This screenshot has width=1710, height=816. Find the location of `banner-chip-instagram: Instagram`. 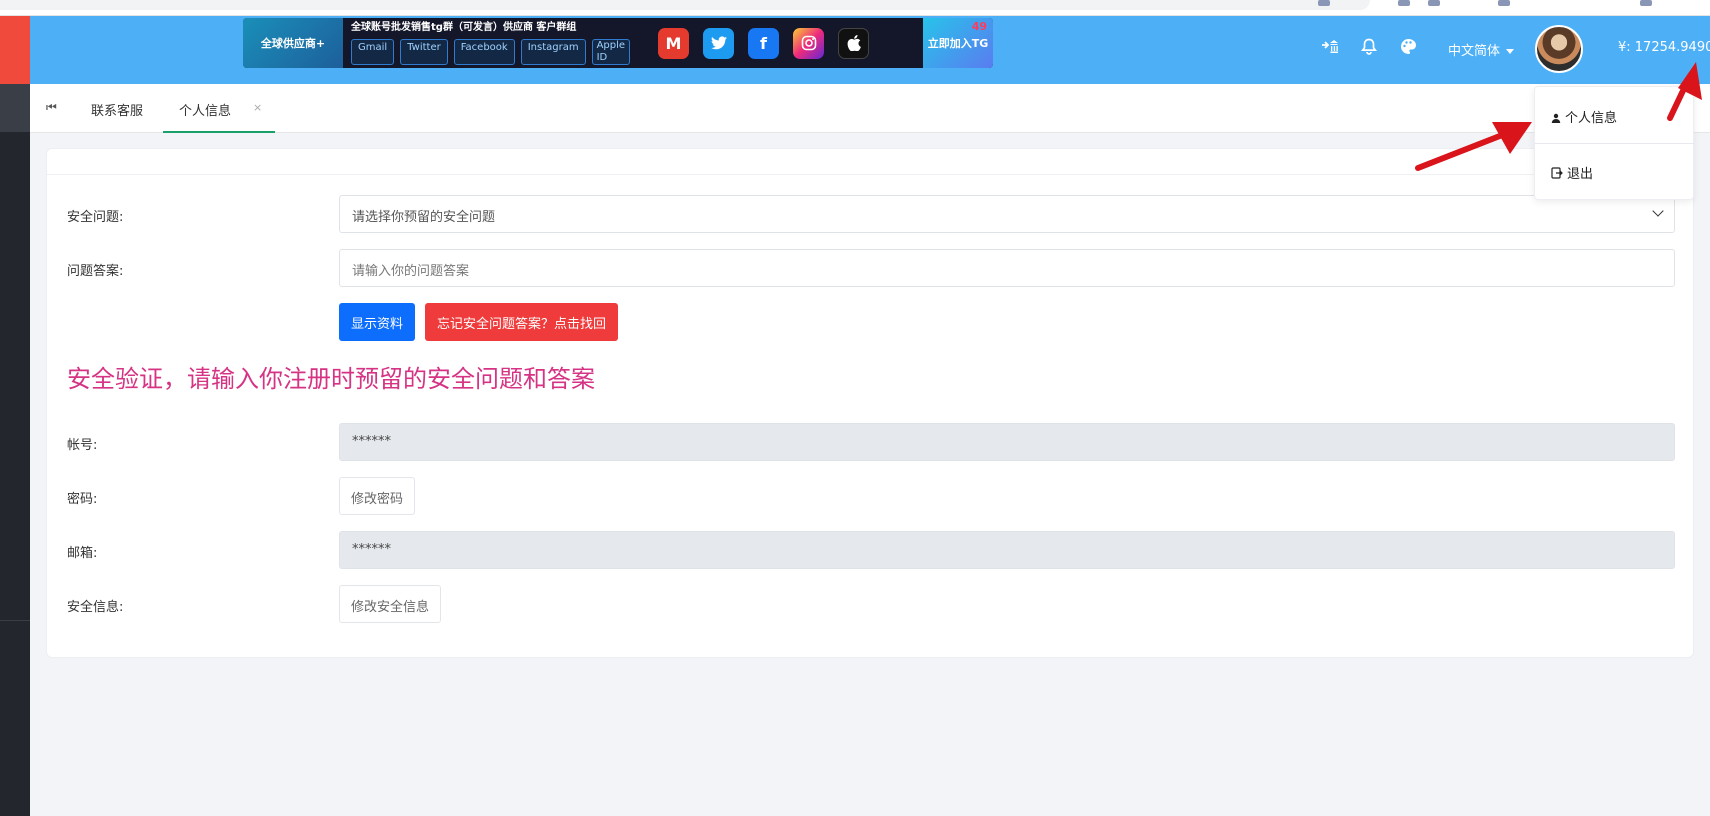

banner-chip-instagram: Instagram is located at coordinates (553, 52).